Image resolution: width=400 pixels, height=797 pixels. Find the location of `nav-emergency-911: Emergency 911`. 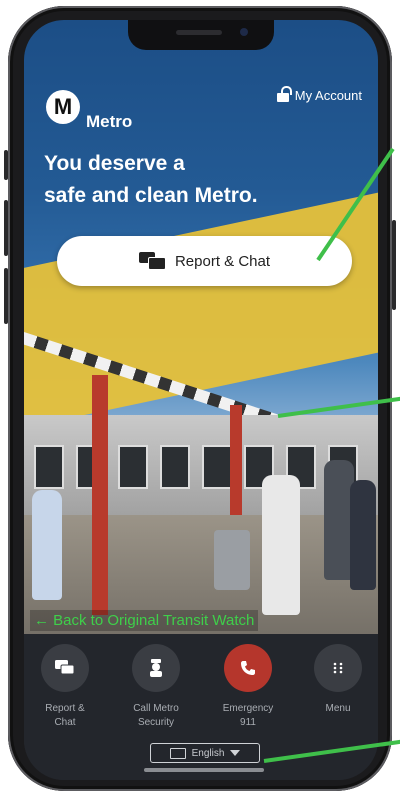

nav-emergency-911: Emergency 911 is located at coordinates (248, 687).